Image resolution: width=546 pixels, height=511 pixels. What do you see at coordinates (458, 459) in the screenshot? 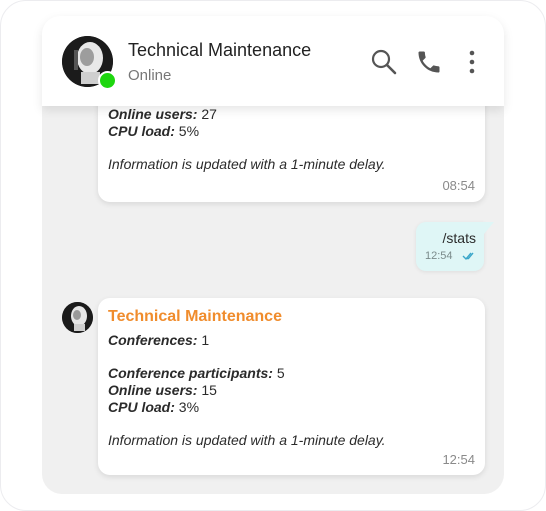
I see `message-time: 12:54` at bounding box center [458, 459].